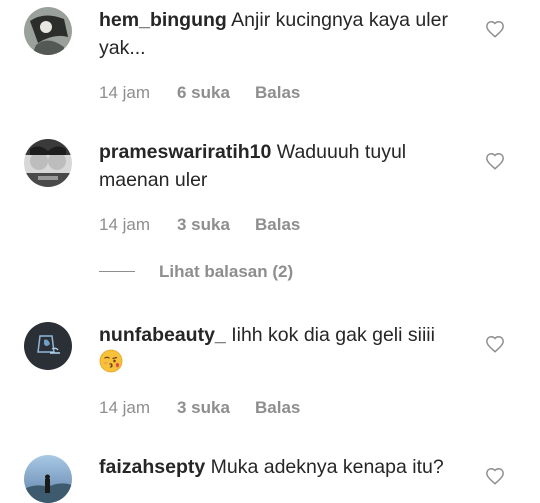 The width and height of the screenshot is (540, 503). What do you see at coordinates (111, 361) in the screenshot?
I see `kissing-face-icon` at bounding box center [111, 361].